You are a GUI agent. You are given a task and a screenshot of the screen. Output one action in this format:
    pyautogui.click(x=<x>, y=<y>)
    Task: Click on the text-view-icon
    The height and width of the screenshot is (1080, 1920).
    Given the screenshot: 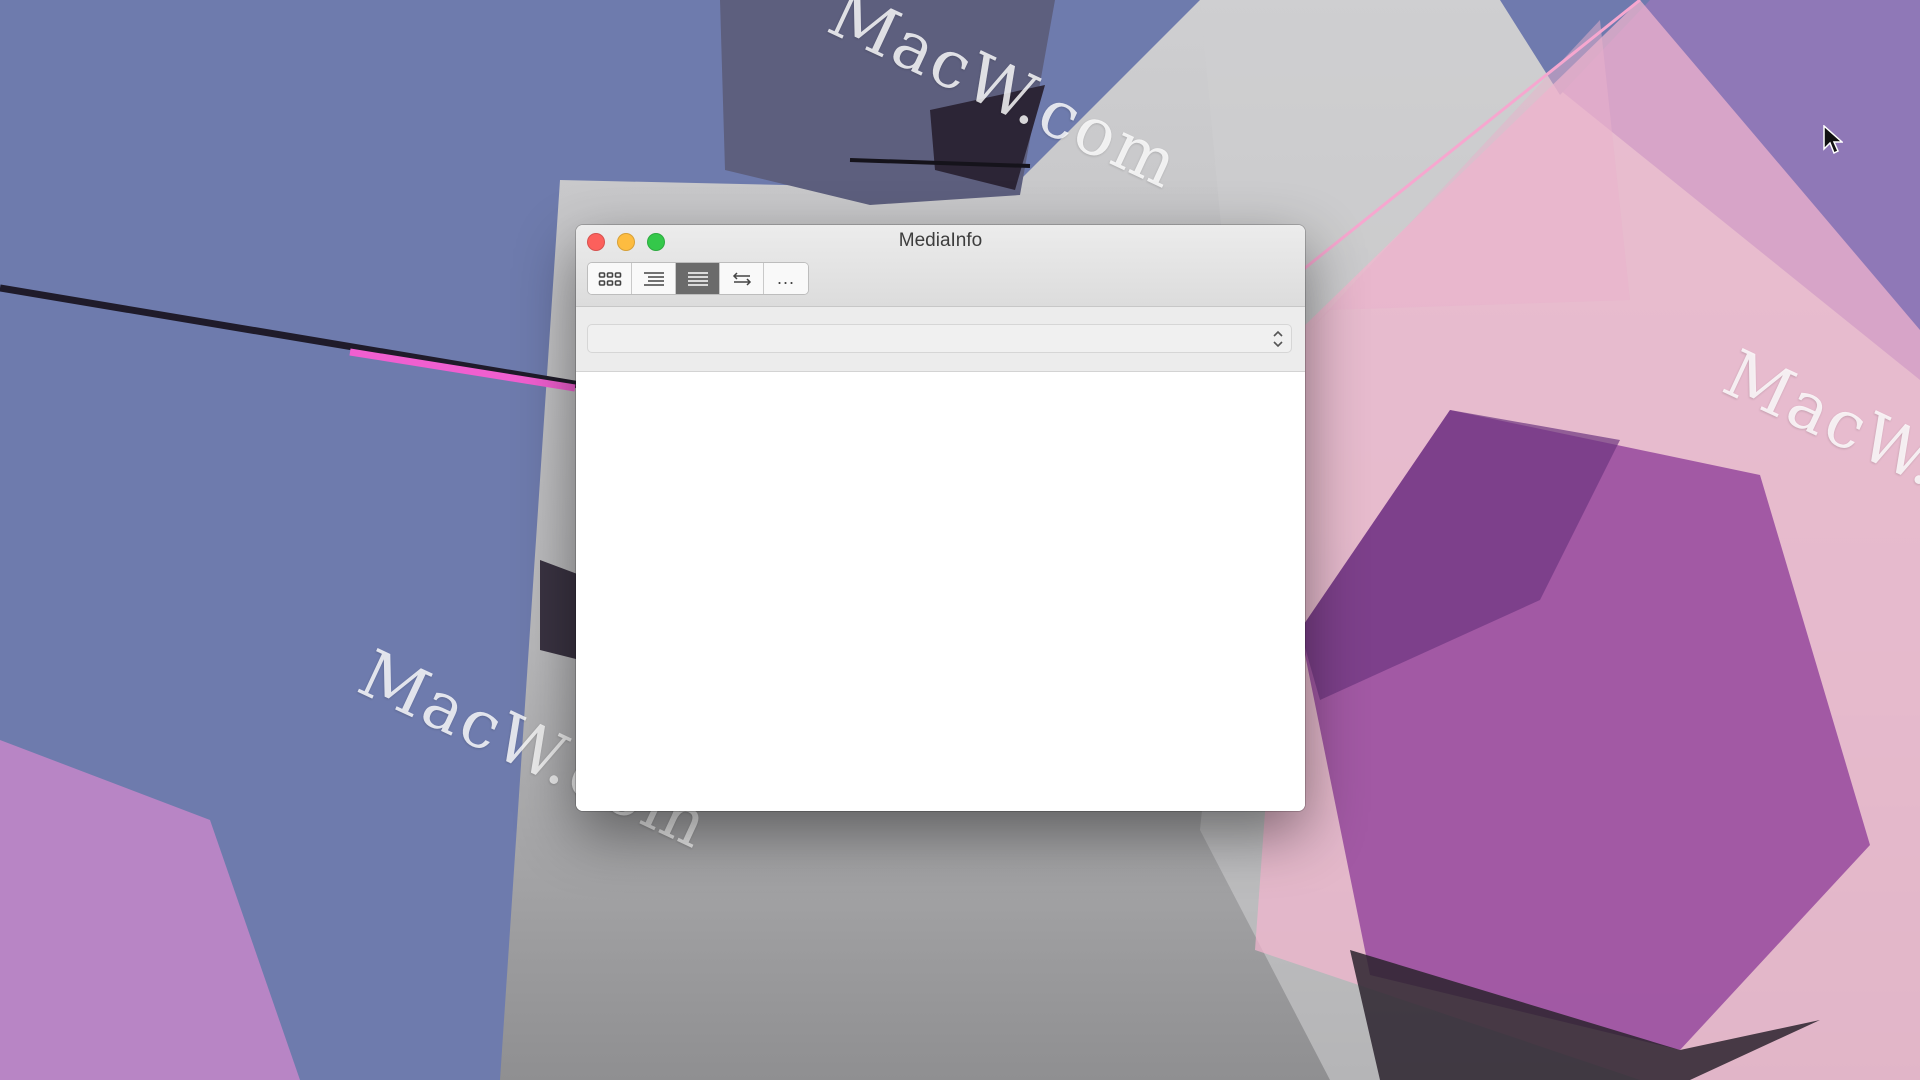 What is the action you would take?
    pyautogui.click(x=697, y=278)
    